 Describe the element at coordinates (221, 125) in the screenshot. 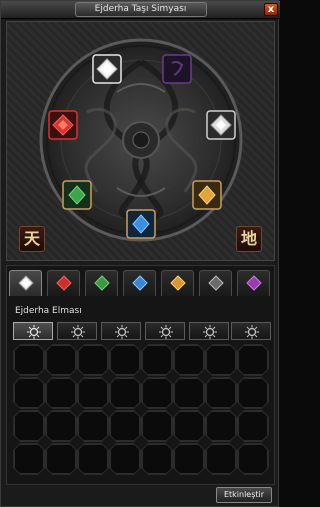

I see `slot-onyx` at that location.